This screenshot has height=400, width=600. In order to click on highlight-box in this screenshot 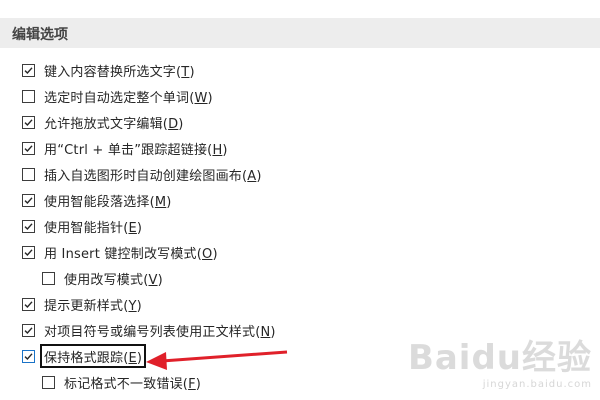, I will do `click(93, 356)`.